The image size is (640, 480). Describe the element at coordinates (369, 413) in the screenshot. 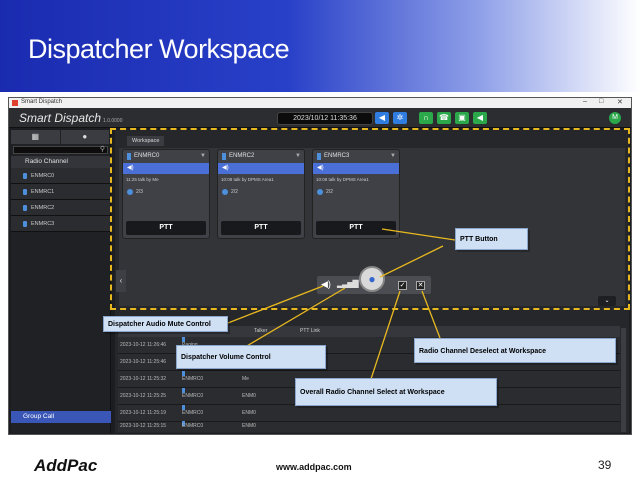

I see `table-row: 2023-10-12 11:25:19 ENMRC0 ENM0` at that location.